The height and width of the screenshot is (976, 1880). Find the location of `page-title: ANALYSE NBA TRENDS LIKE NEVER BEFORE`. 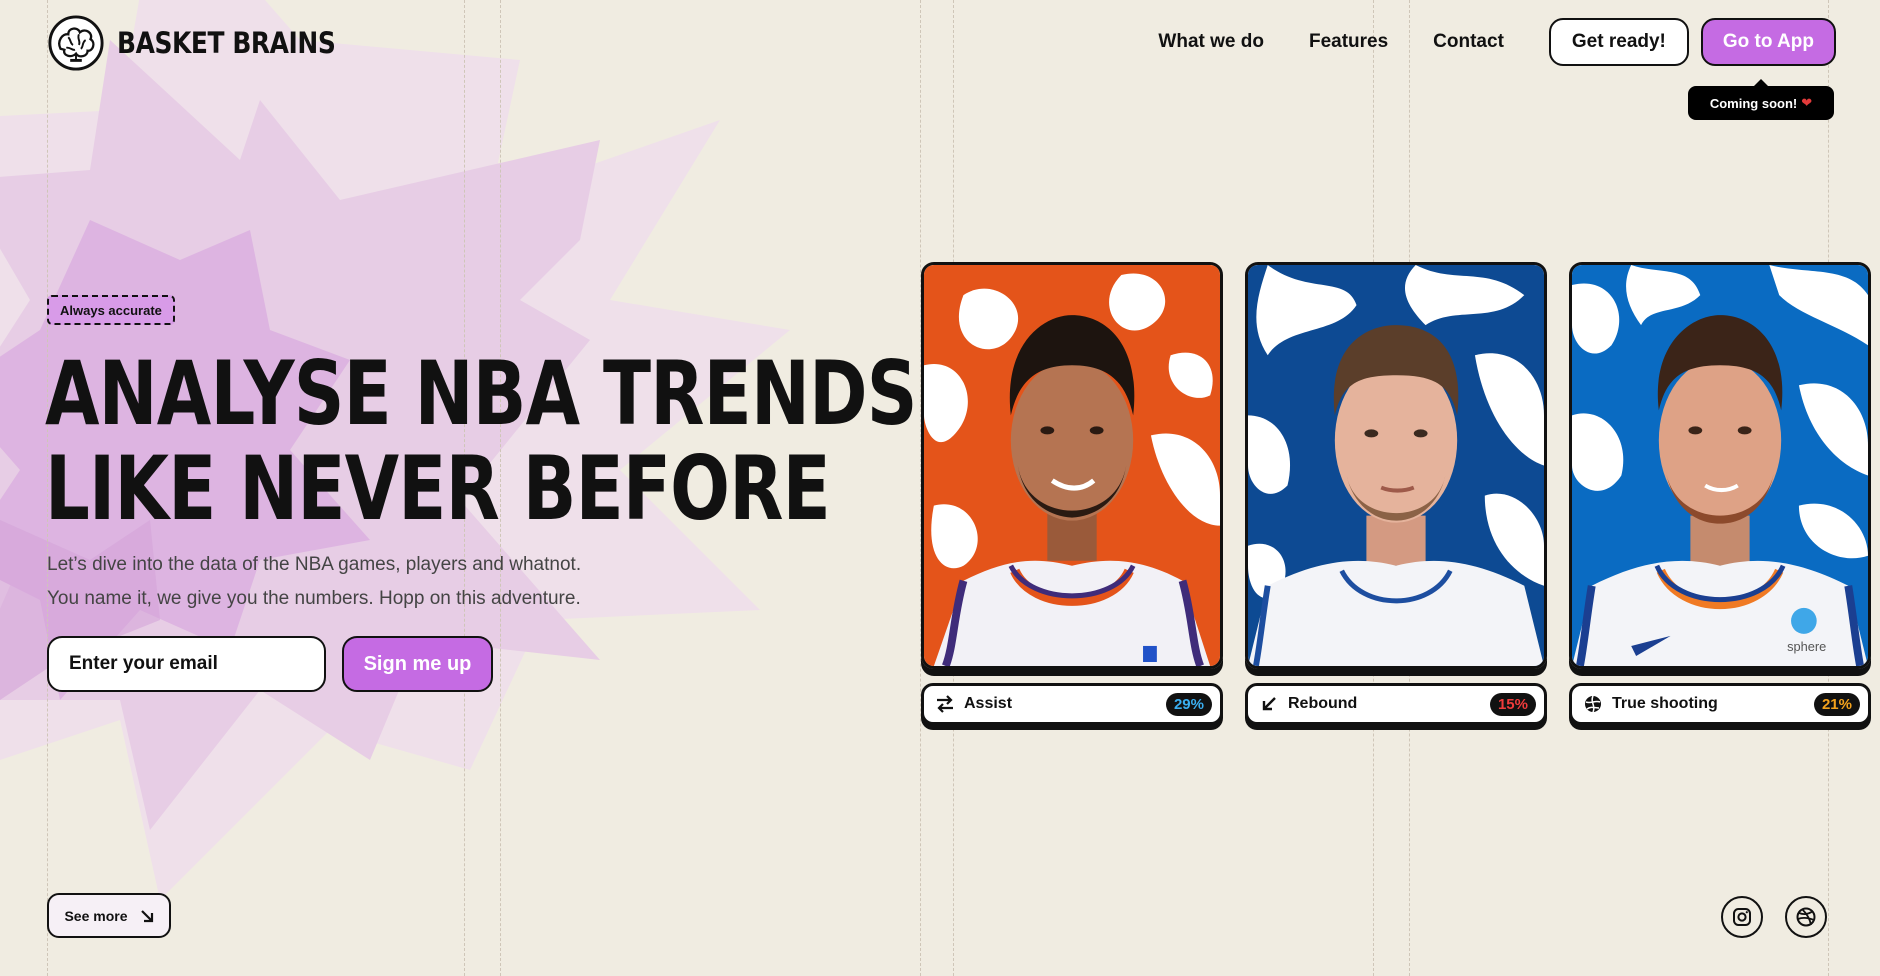

page-title: ANALYSE NBA TRENDS LIKE NEVER BEFORE is located at coordinates (481, 441).